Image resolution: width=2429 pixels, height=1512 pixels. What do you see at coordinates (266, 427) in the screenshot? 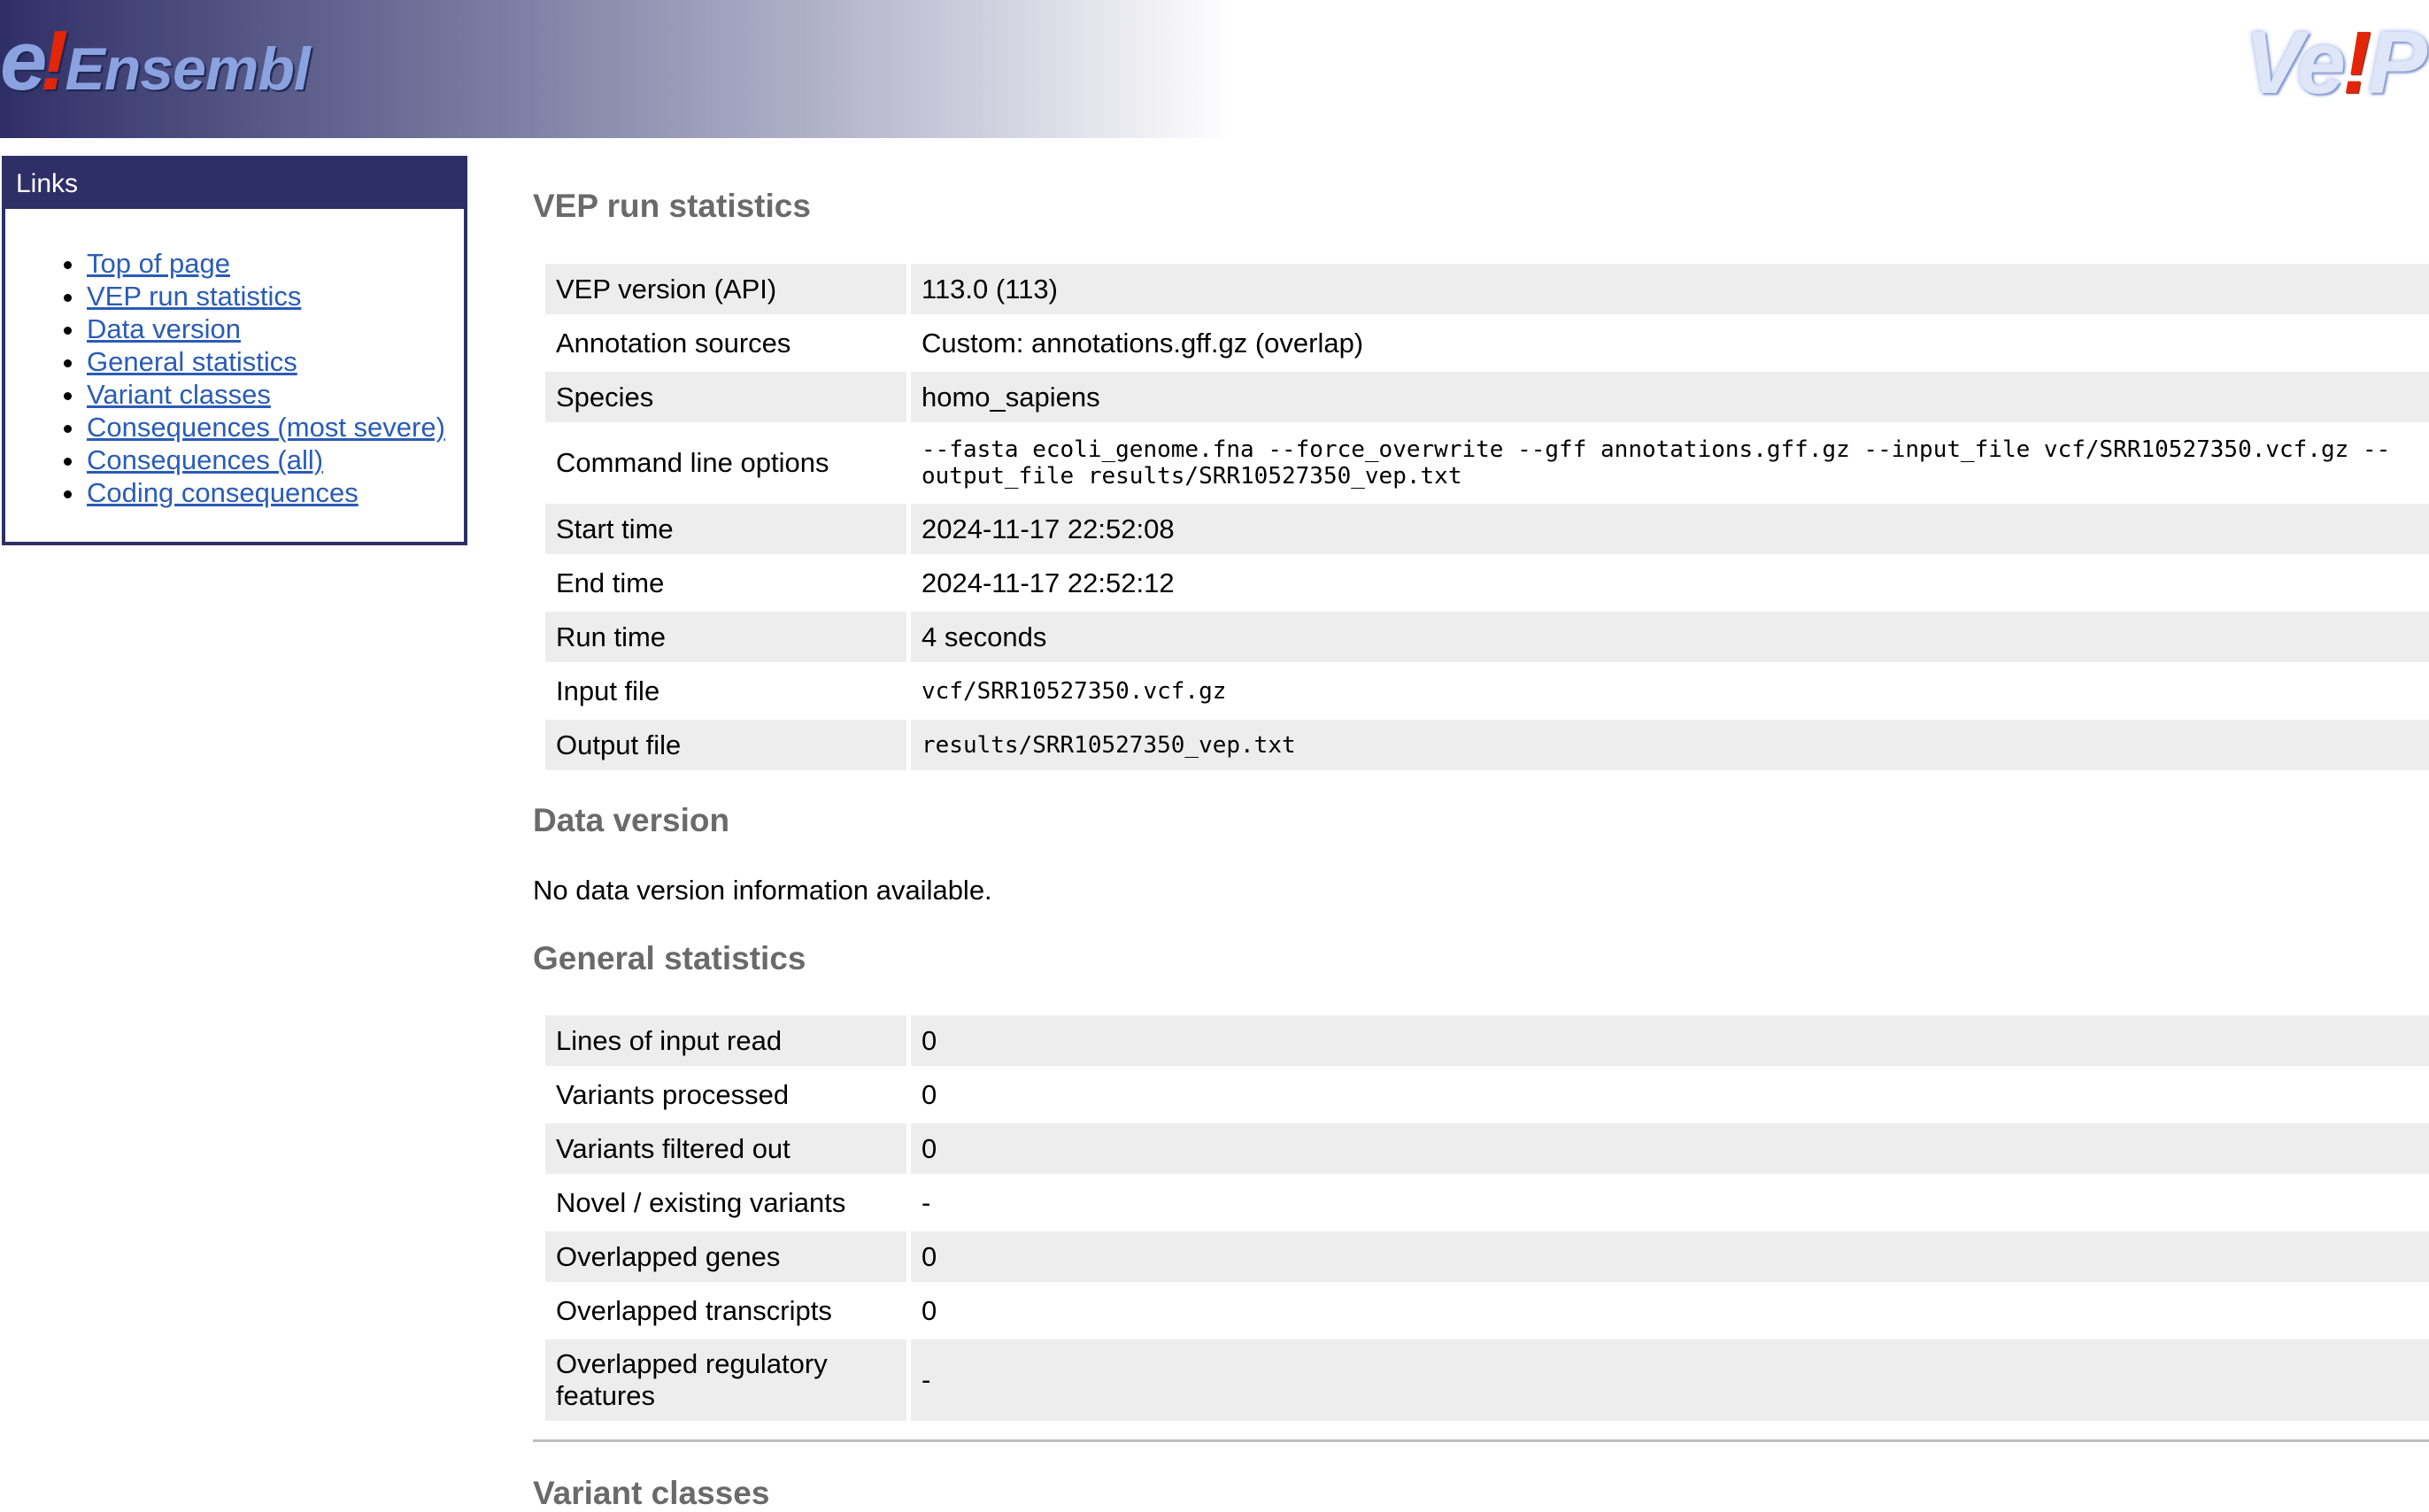
I see `link-consequences-most-severe: Consequences (most severe)` at bounding box center [266, 427].